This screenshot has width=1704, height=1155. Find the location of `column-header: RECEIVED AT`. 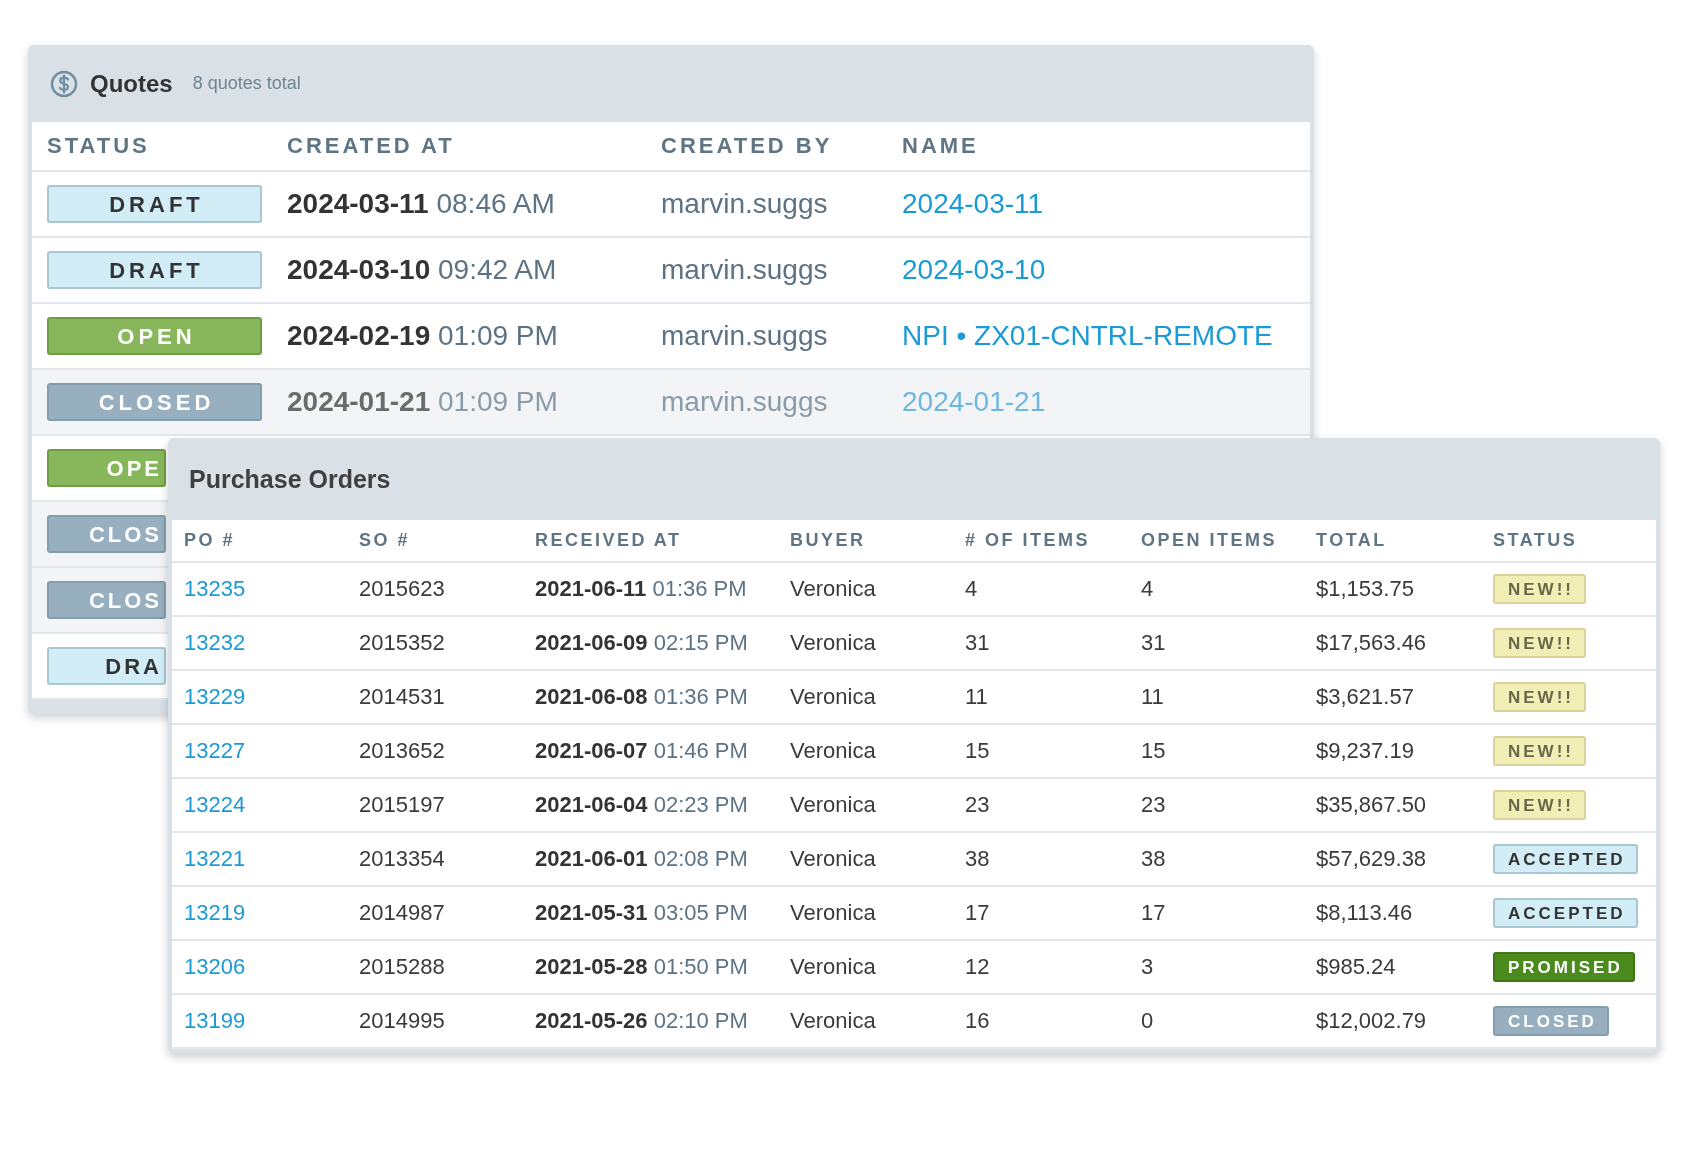

column-header: RECEIVED AT is located at coordinates (609, 540).